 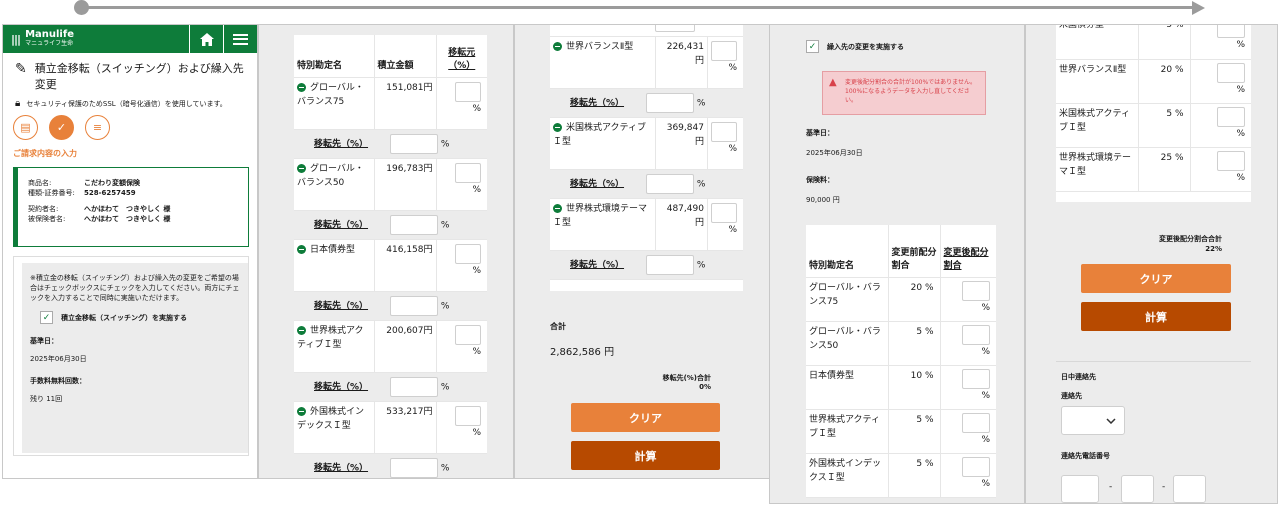 What do you see at coordinates (646, 62) in the screenshot?
I see `fund-row: 世界バランスⅡ型 226,431円%` at bounding box center [646, 62].